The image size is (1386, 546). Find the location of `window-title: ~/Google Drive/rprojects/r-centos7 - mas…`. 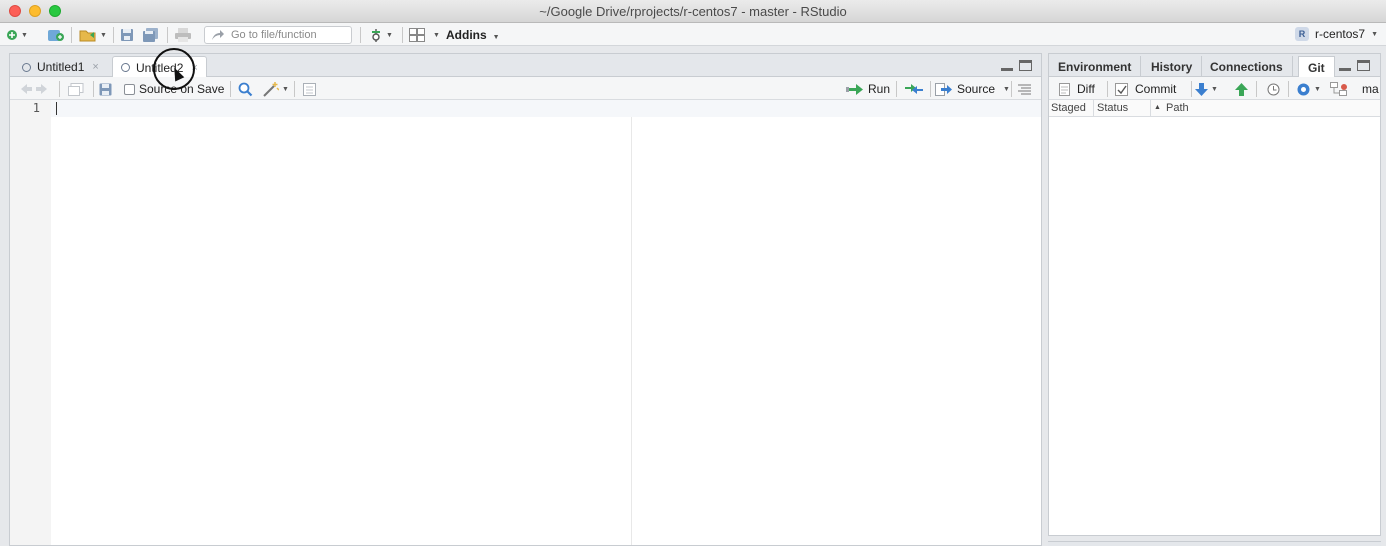

window-title: ~/Google Drive/rprojects/r-centos7 - mas… is located at coordinates (693, 11).